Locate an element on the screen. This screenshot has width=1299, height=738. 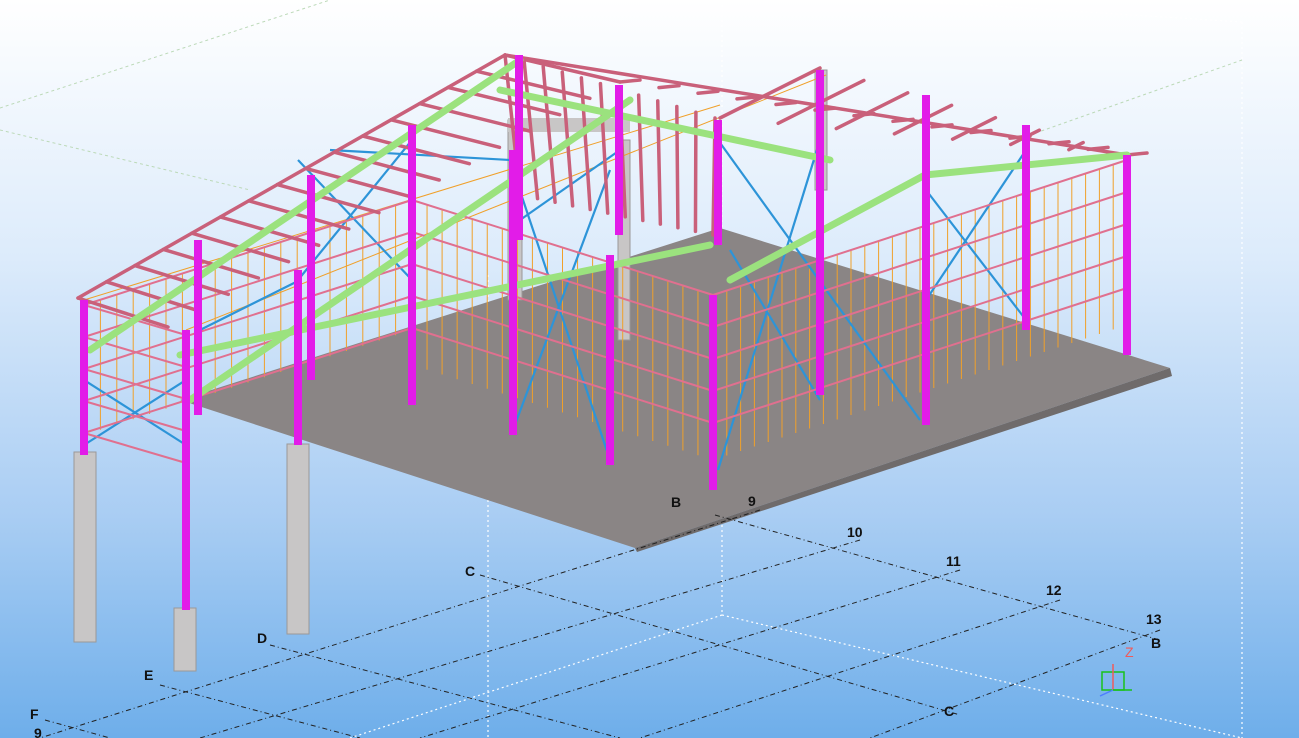
grid-label-y-d: D is located at coordinates (262, 638).